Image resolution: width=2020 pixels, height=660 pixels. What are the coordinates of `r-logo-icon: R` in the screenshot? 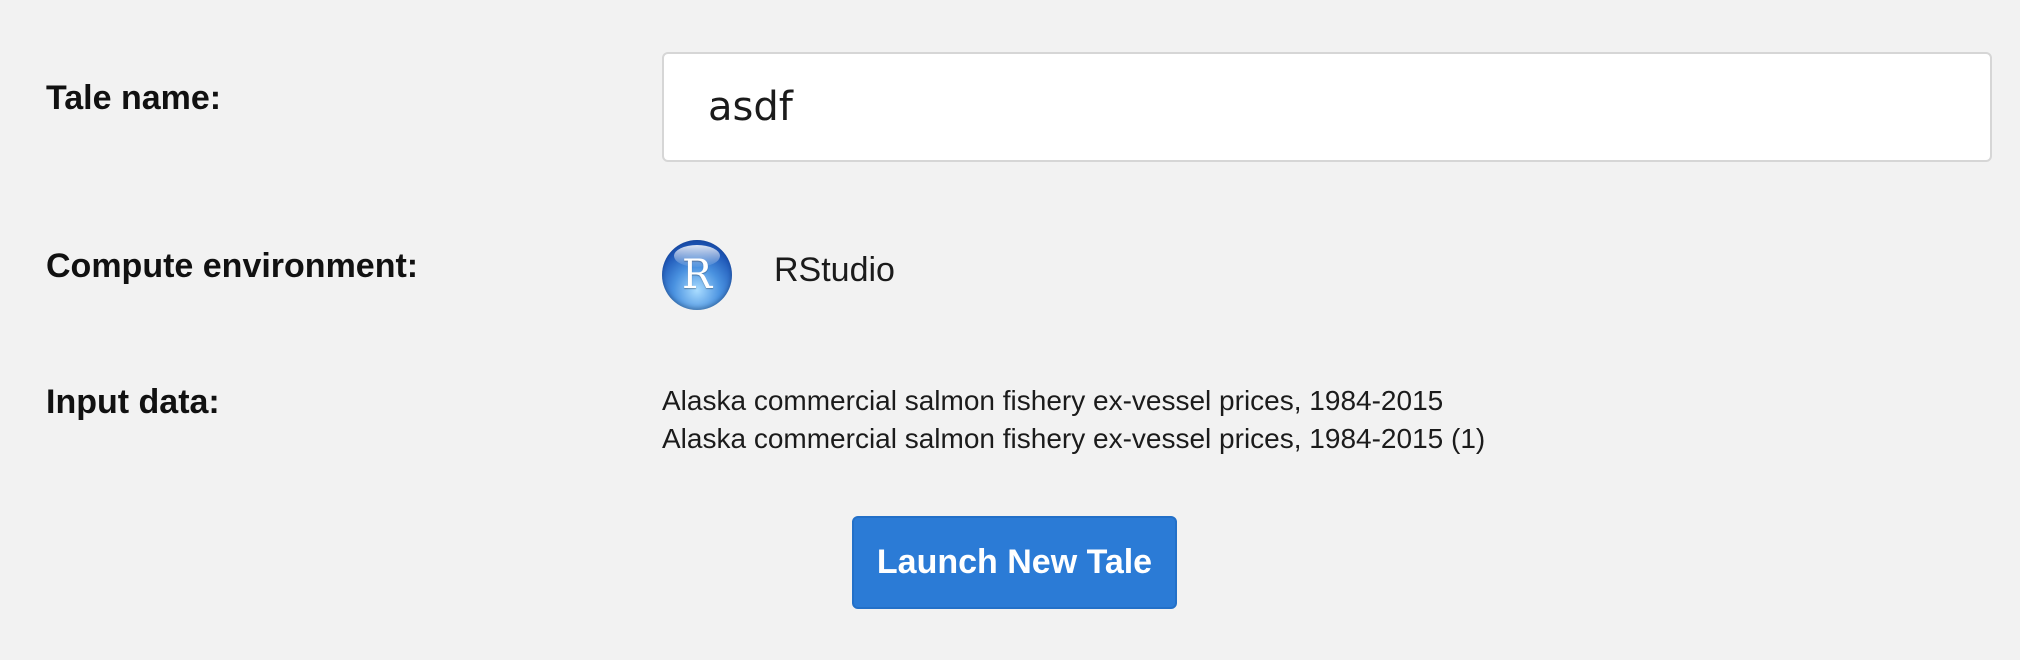 It's located at (697, 275).